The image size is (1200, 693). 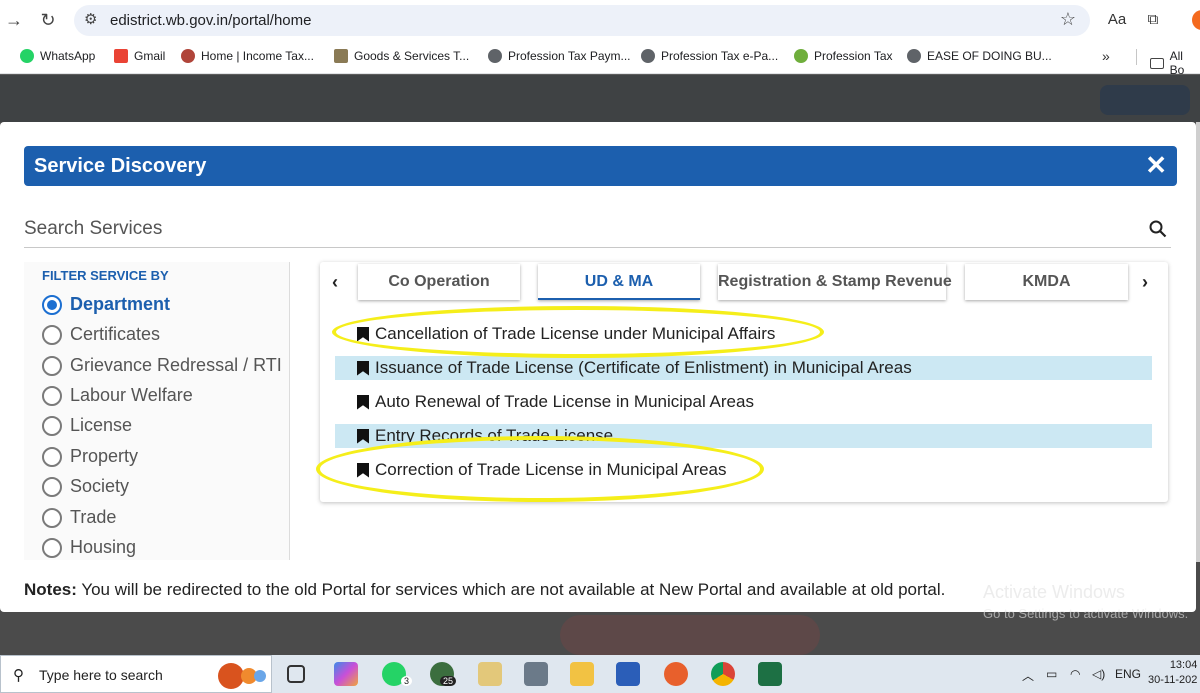 I want to click on page-scrollbar, so click(x=1198, y=342).